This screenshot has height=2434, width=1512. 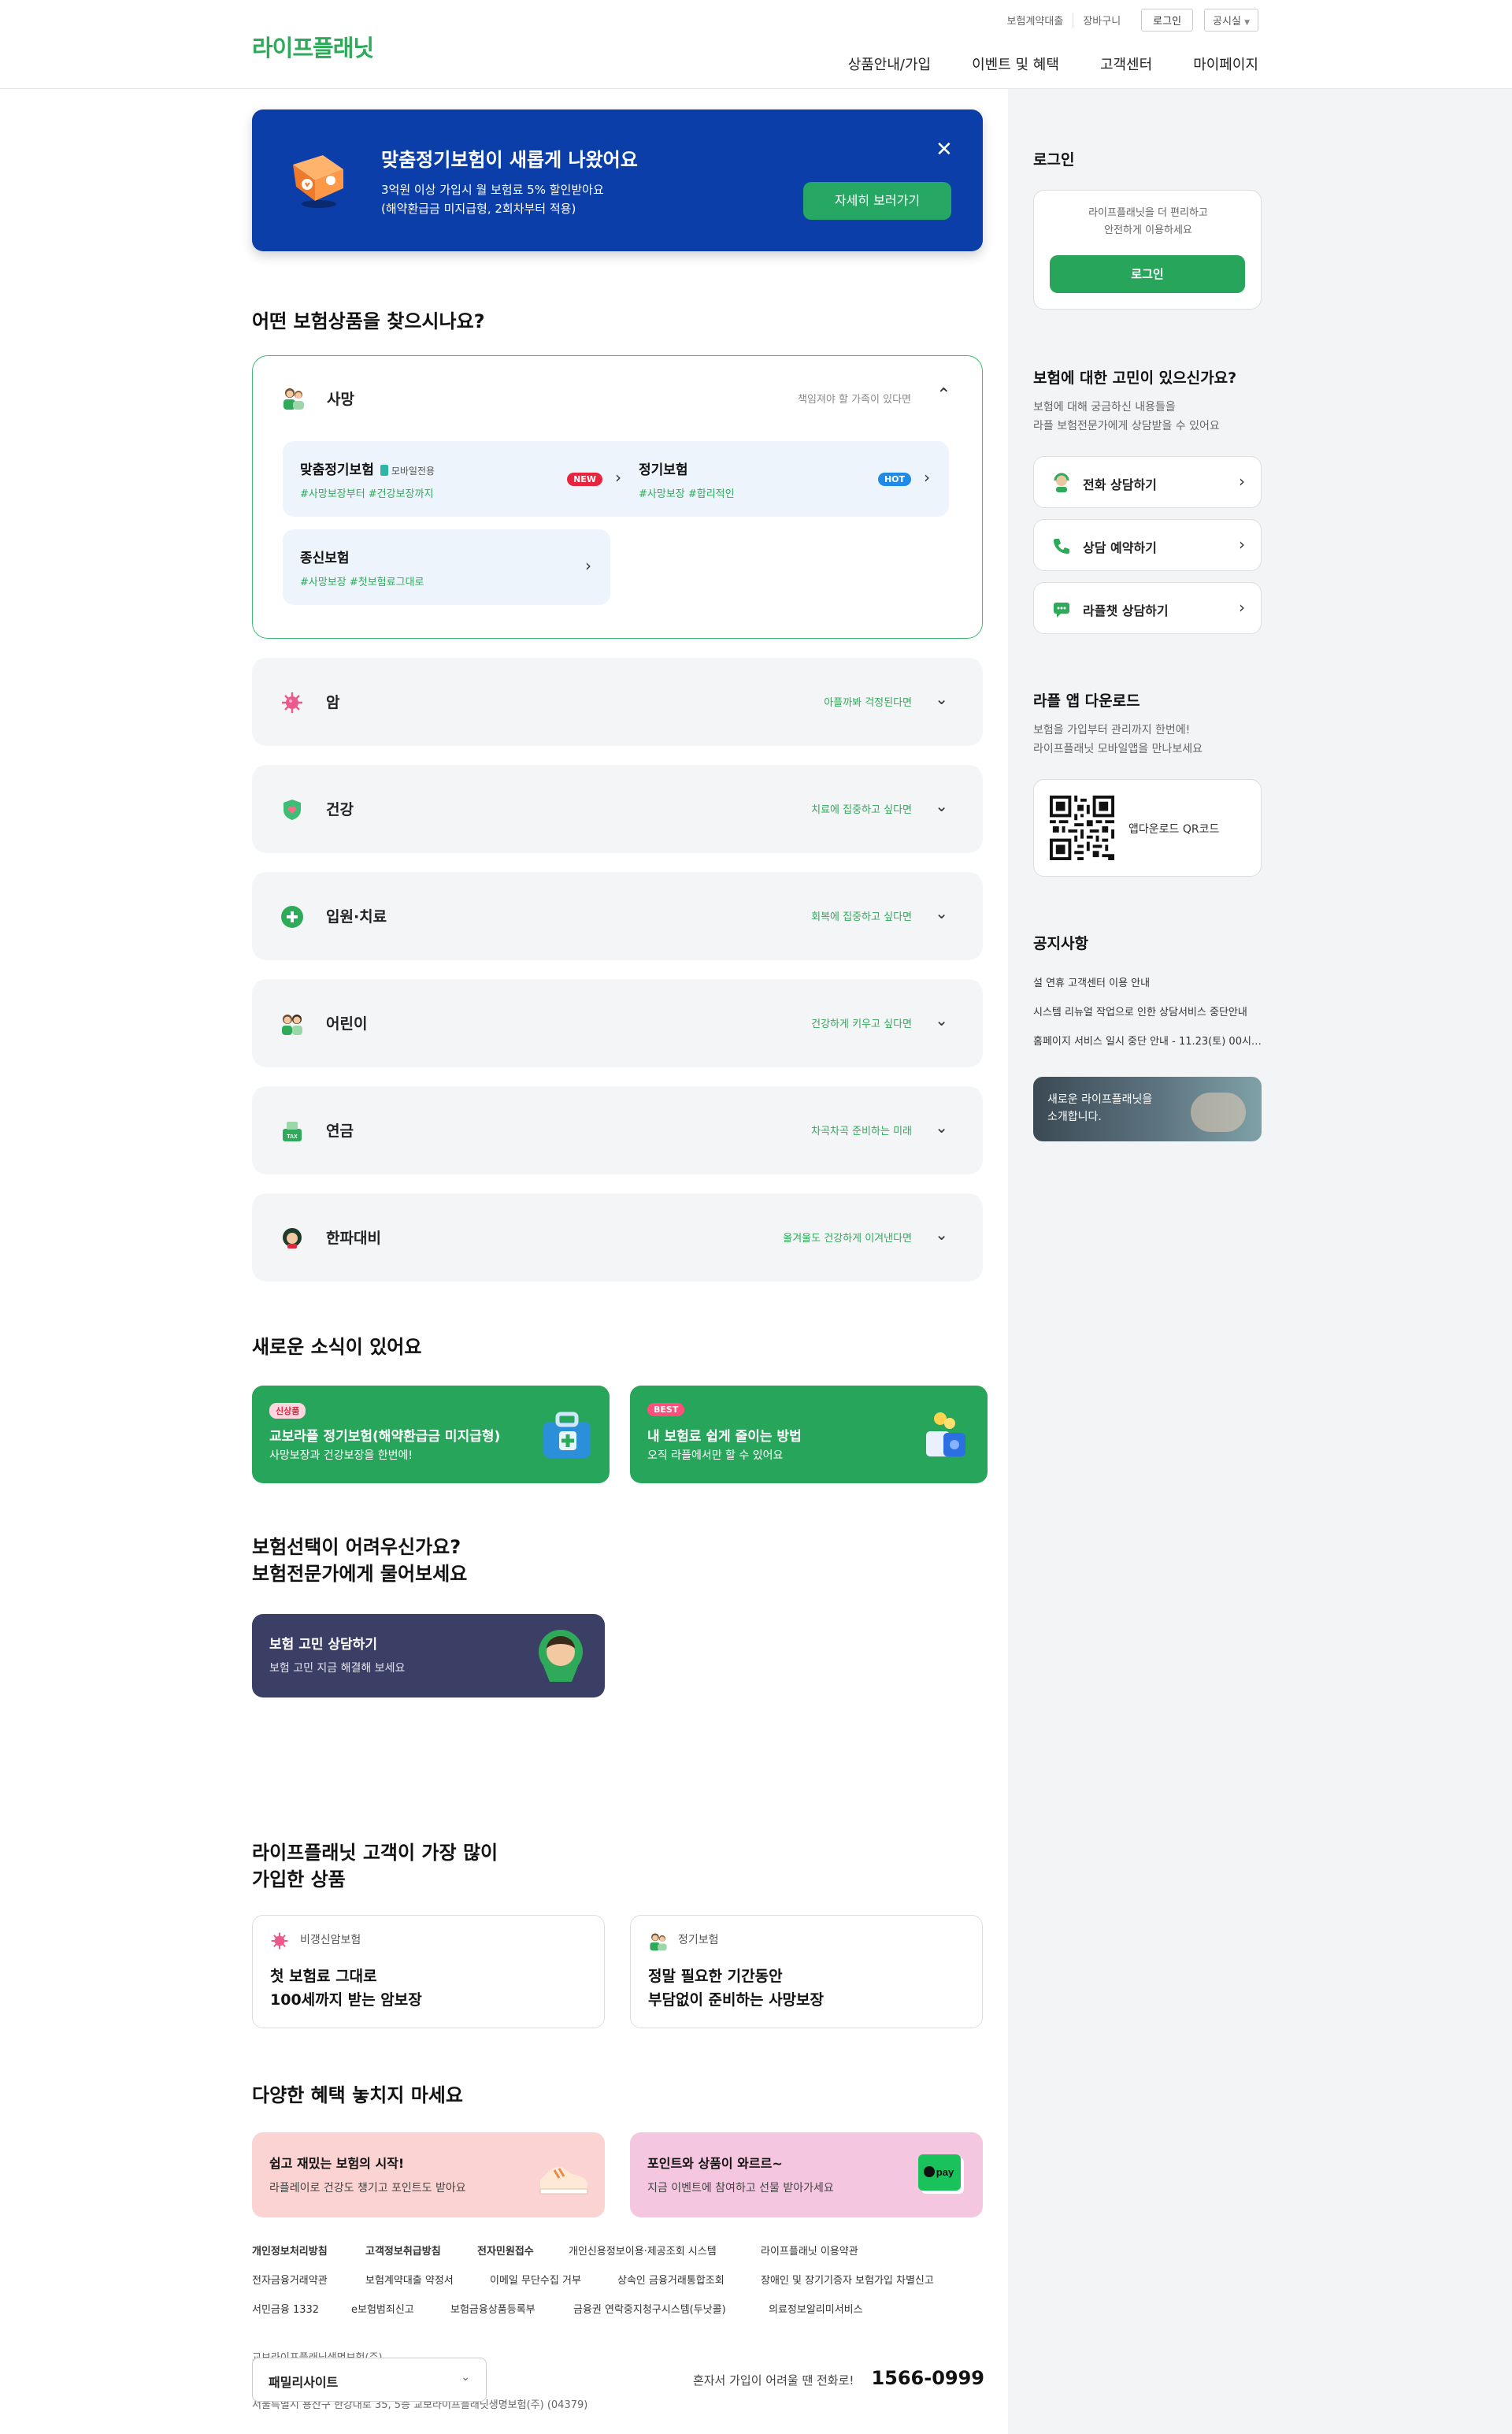 What do you see at coordinates (1015, 64) in the screenshot?
I see `gnb-events: 이벤트 및 혜택` at bounding box center [1015, 64].